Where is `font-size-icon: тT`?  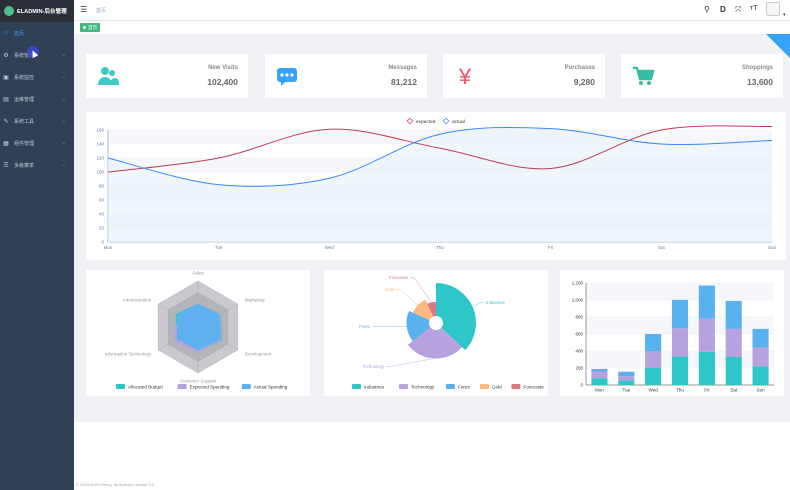 font-size-icon: тT is located at coordinates (753, 8).